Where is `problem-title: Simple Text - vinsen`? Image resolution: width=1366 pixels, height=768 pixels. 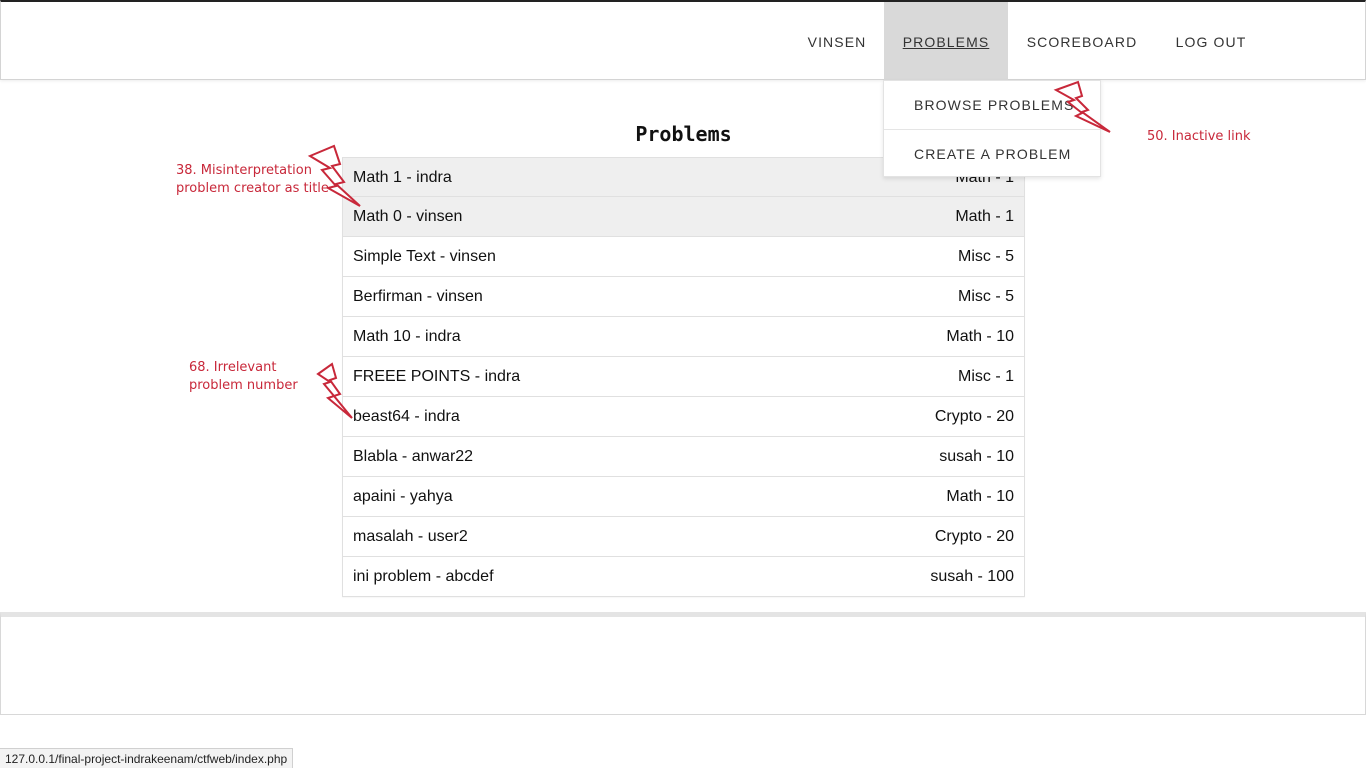 problem-title: Simple Text - vinsen is located at coordinates (424, 256).